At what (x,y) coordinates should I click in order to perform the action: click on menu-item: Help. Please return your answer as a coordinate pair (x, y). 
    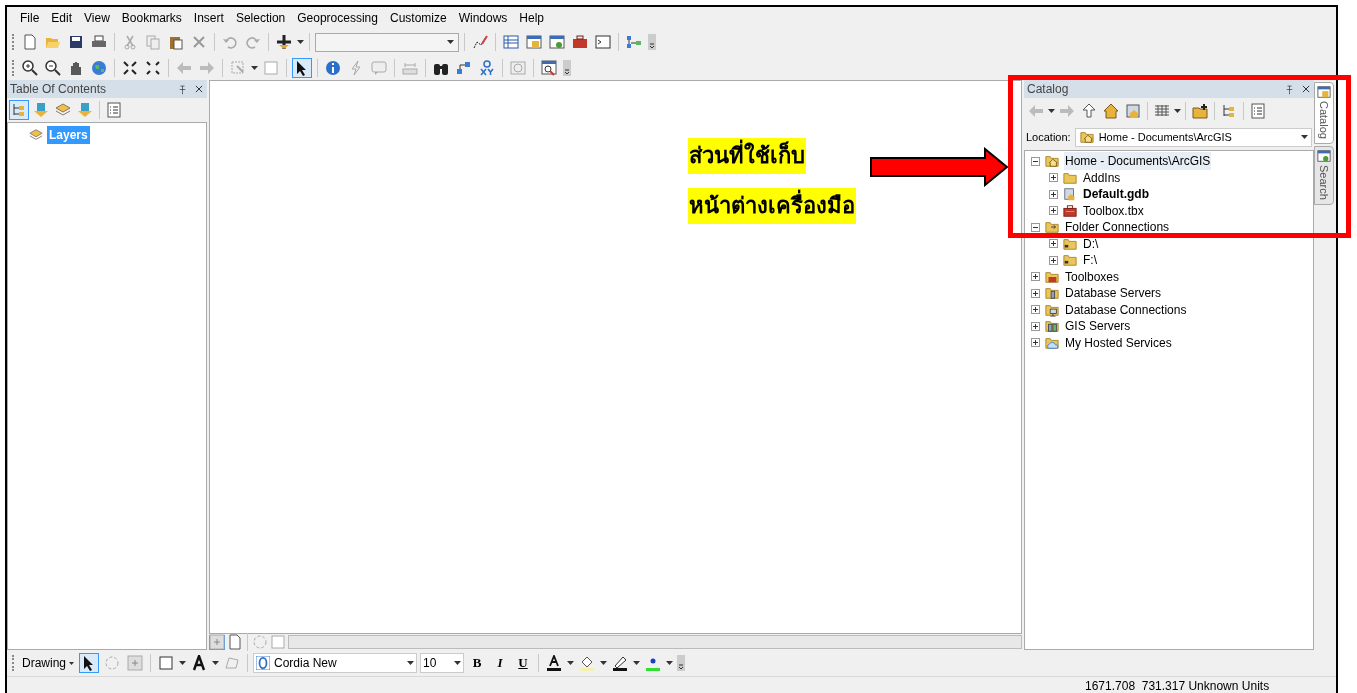
    Looking at the image, I should click on (532, 18).